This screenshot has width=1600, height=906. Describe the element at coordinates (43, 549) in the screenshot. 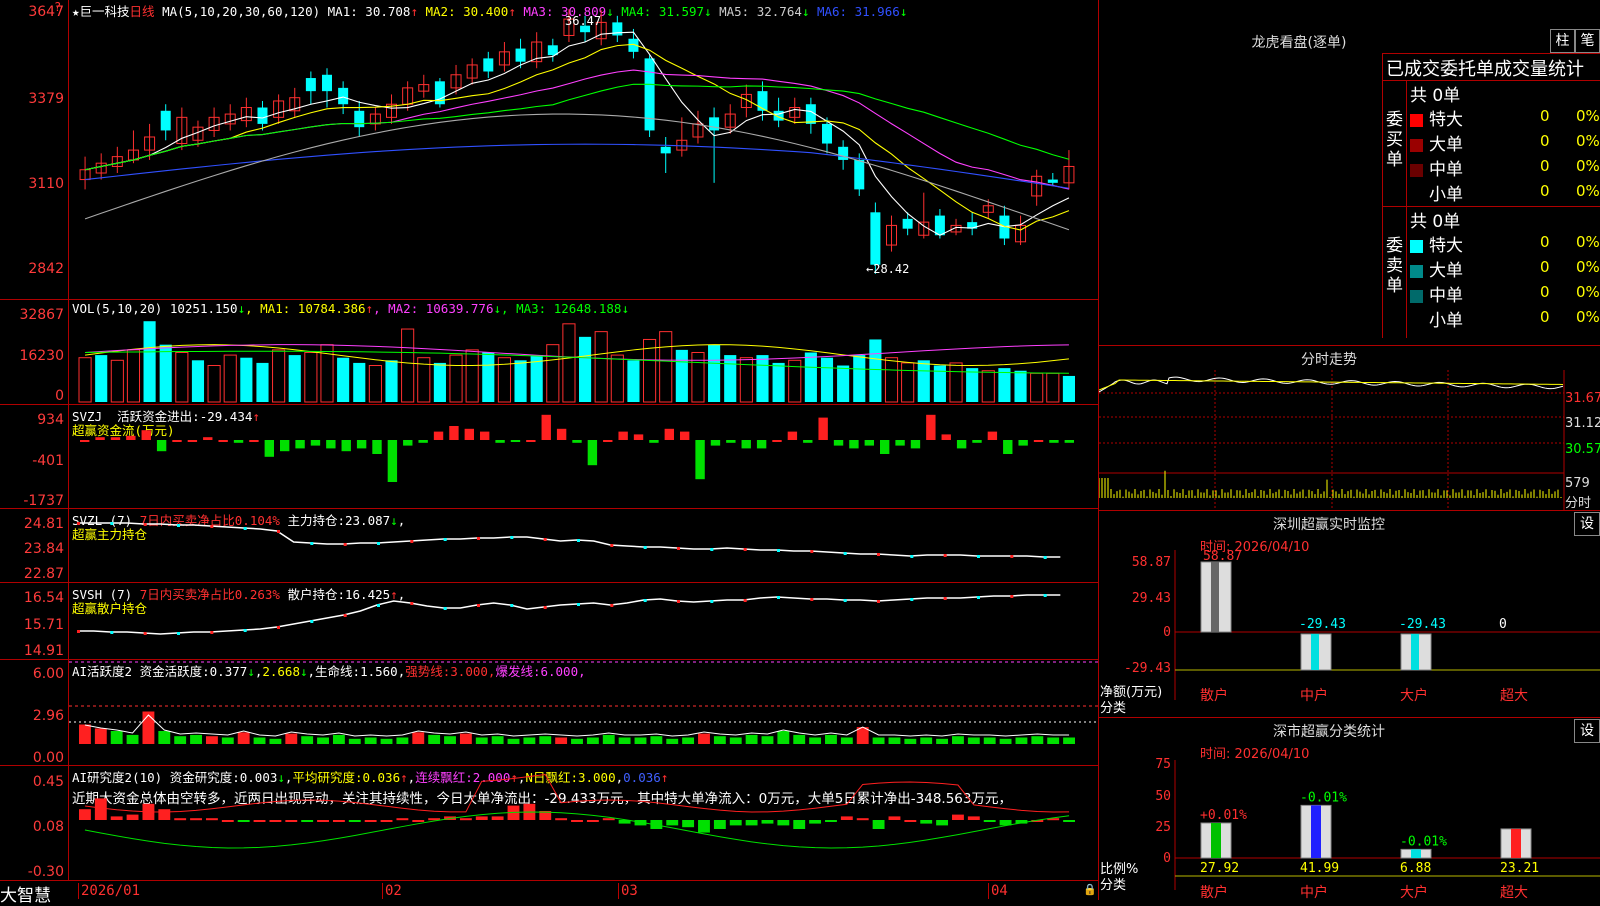

I see `y-tick: 23.84` at that location.